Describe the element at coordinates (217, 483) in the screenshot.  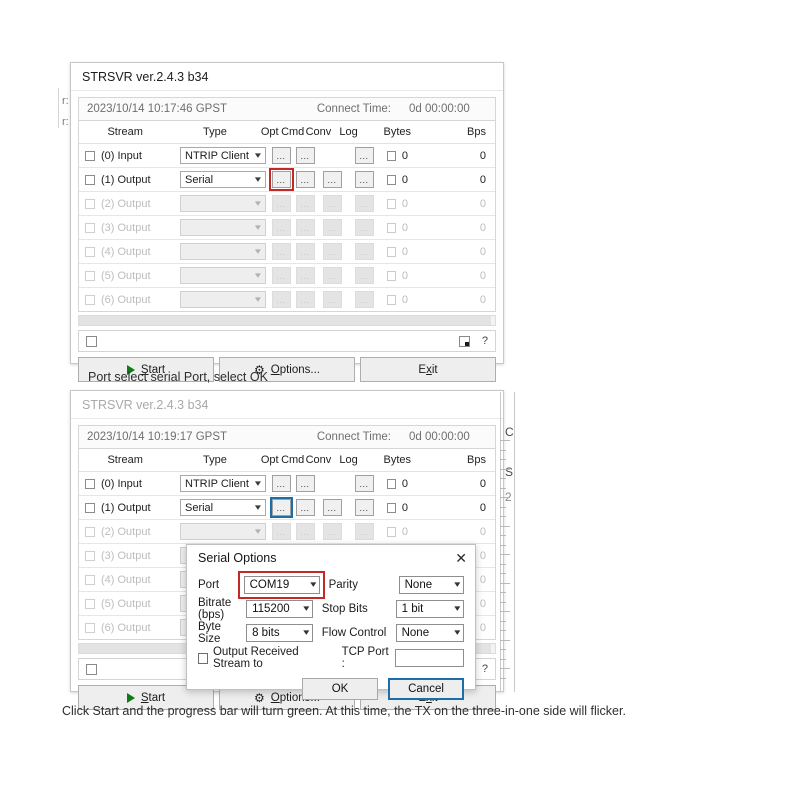
I see `type-select-value-0: NTRIP Client` at that location.